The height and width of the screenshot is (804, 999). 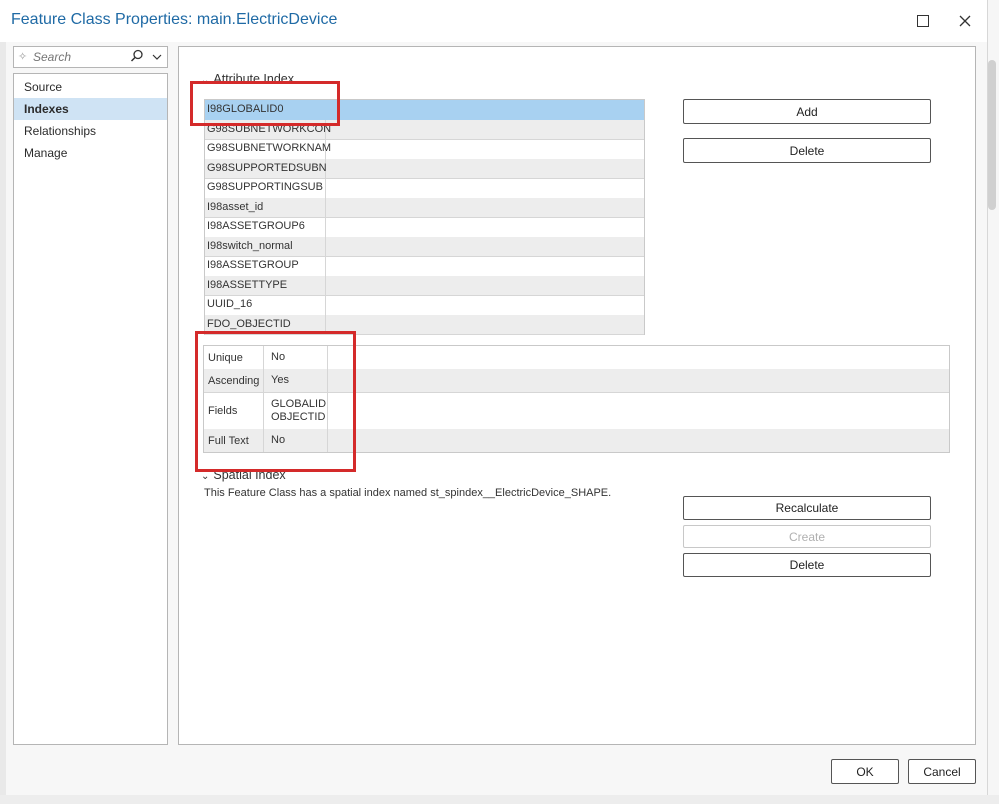 I want to click on delete-index-button: Delete, so click(x=807, y=150).